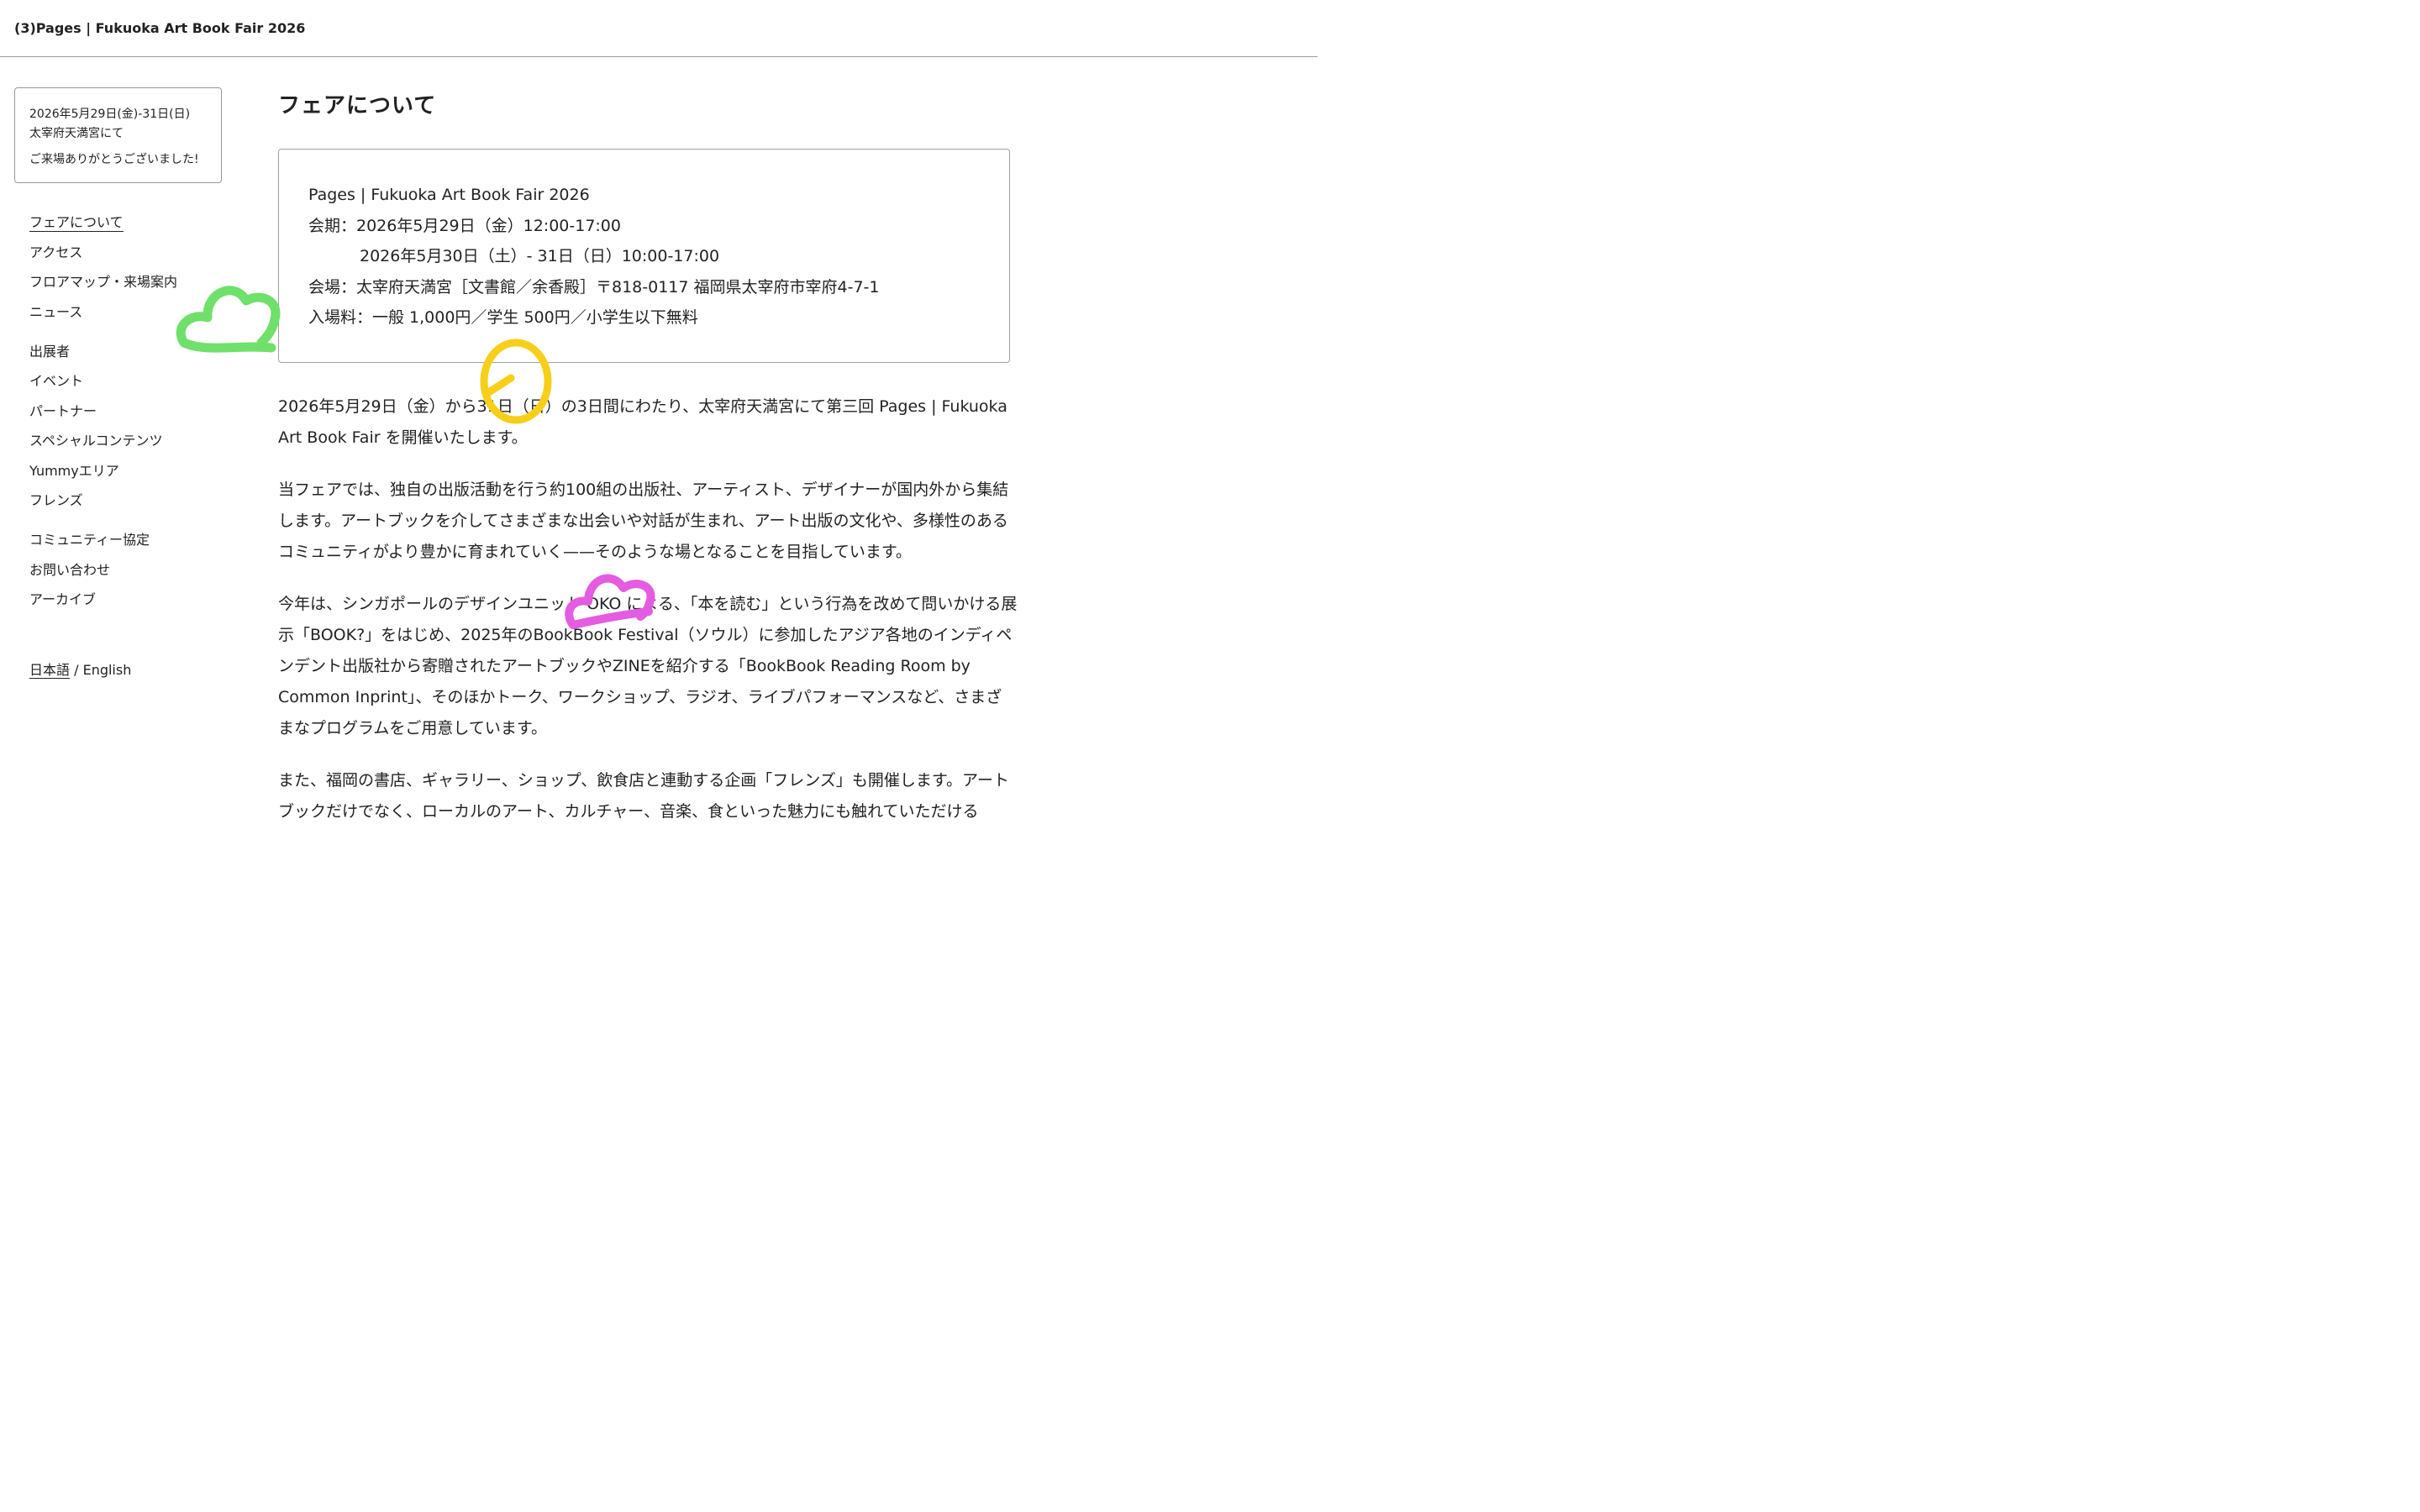  What do you see at coordinates (77, 133) in the screenshot?
I see `event-venue: 太宰府天満宮にて` at bounding box center [77, 133].